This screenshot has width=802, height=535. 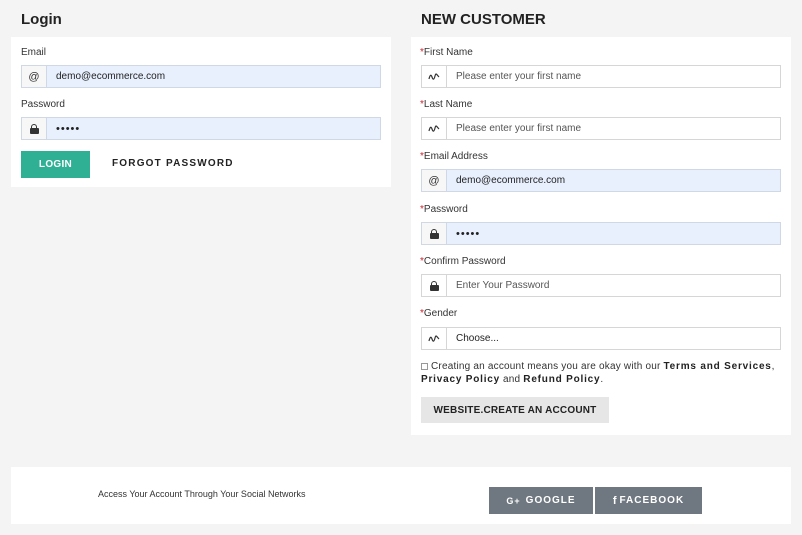 What do you see at coordinates (454, 156) in the screenshot?
I see `email-address-label: *Email Address` at bounding box center [454, 156].